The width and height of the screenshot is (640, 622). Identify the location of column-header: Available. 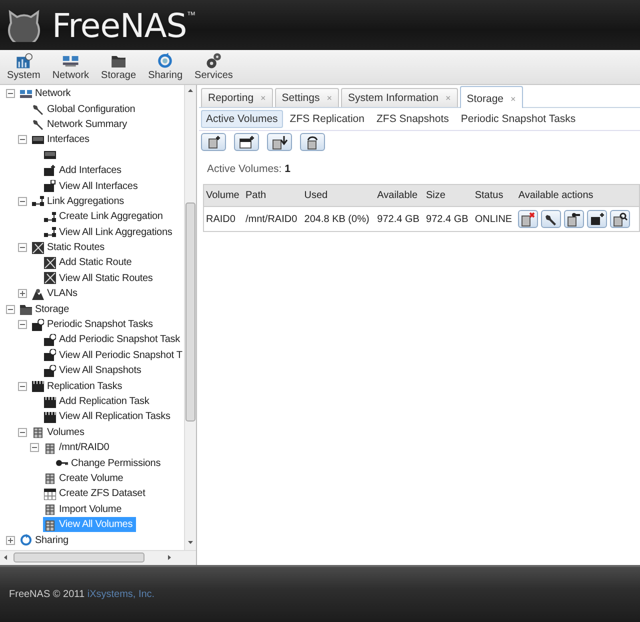
(399, 195).